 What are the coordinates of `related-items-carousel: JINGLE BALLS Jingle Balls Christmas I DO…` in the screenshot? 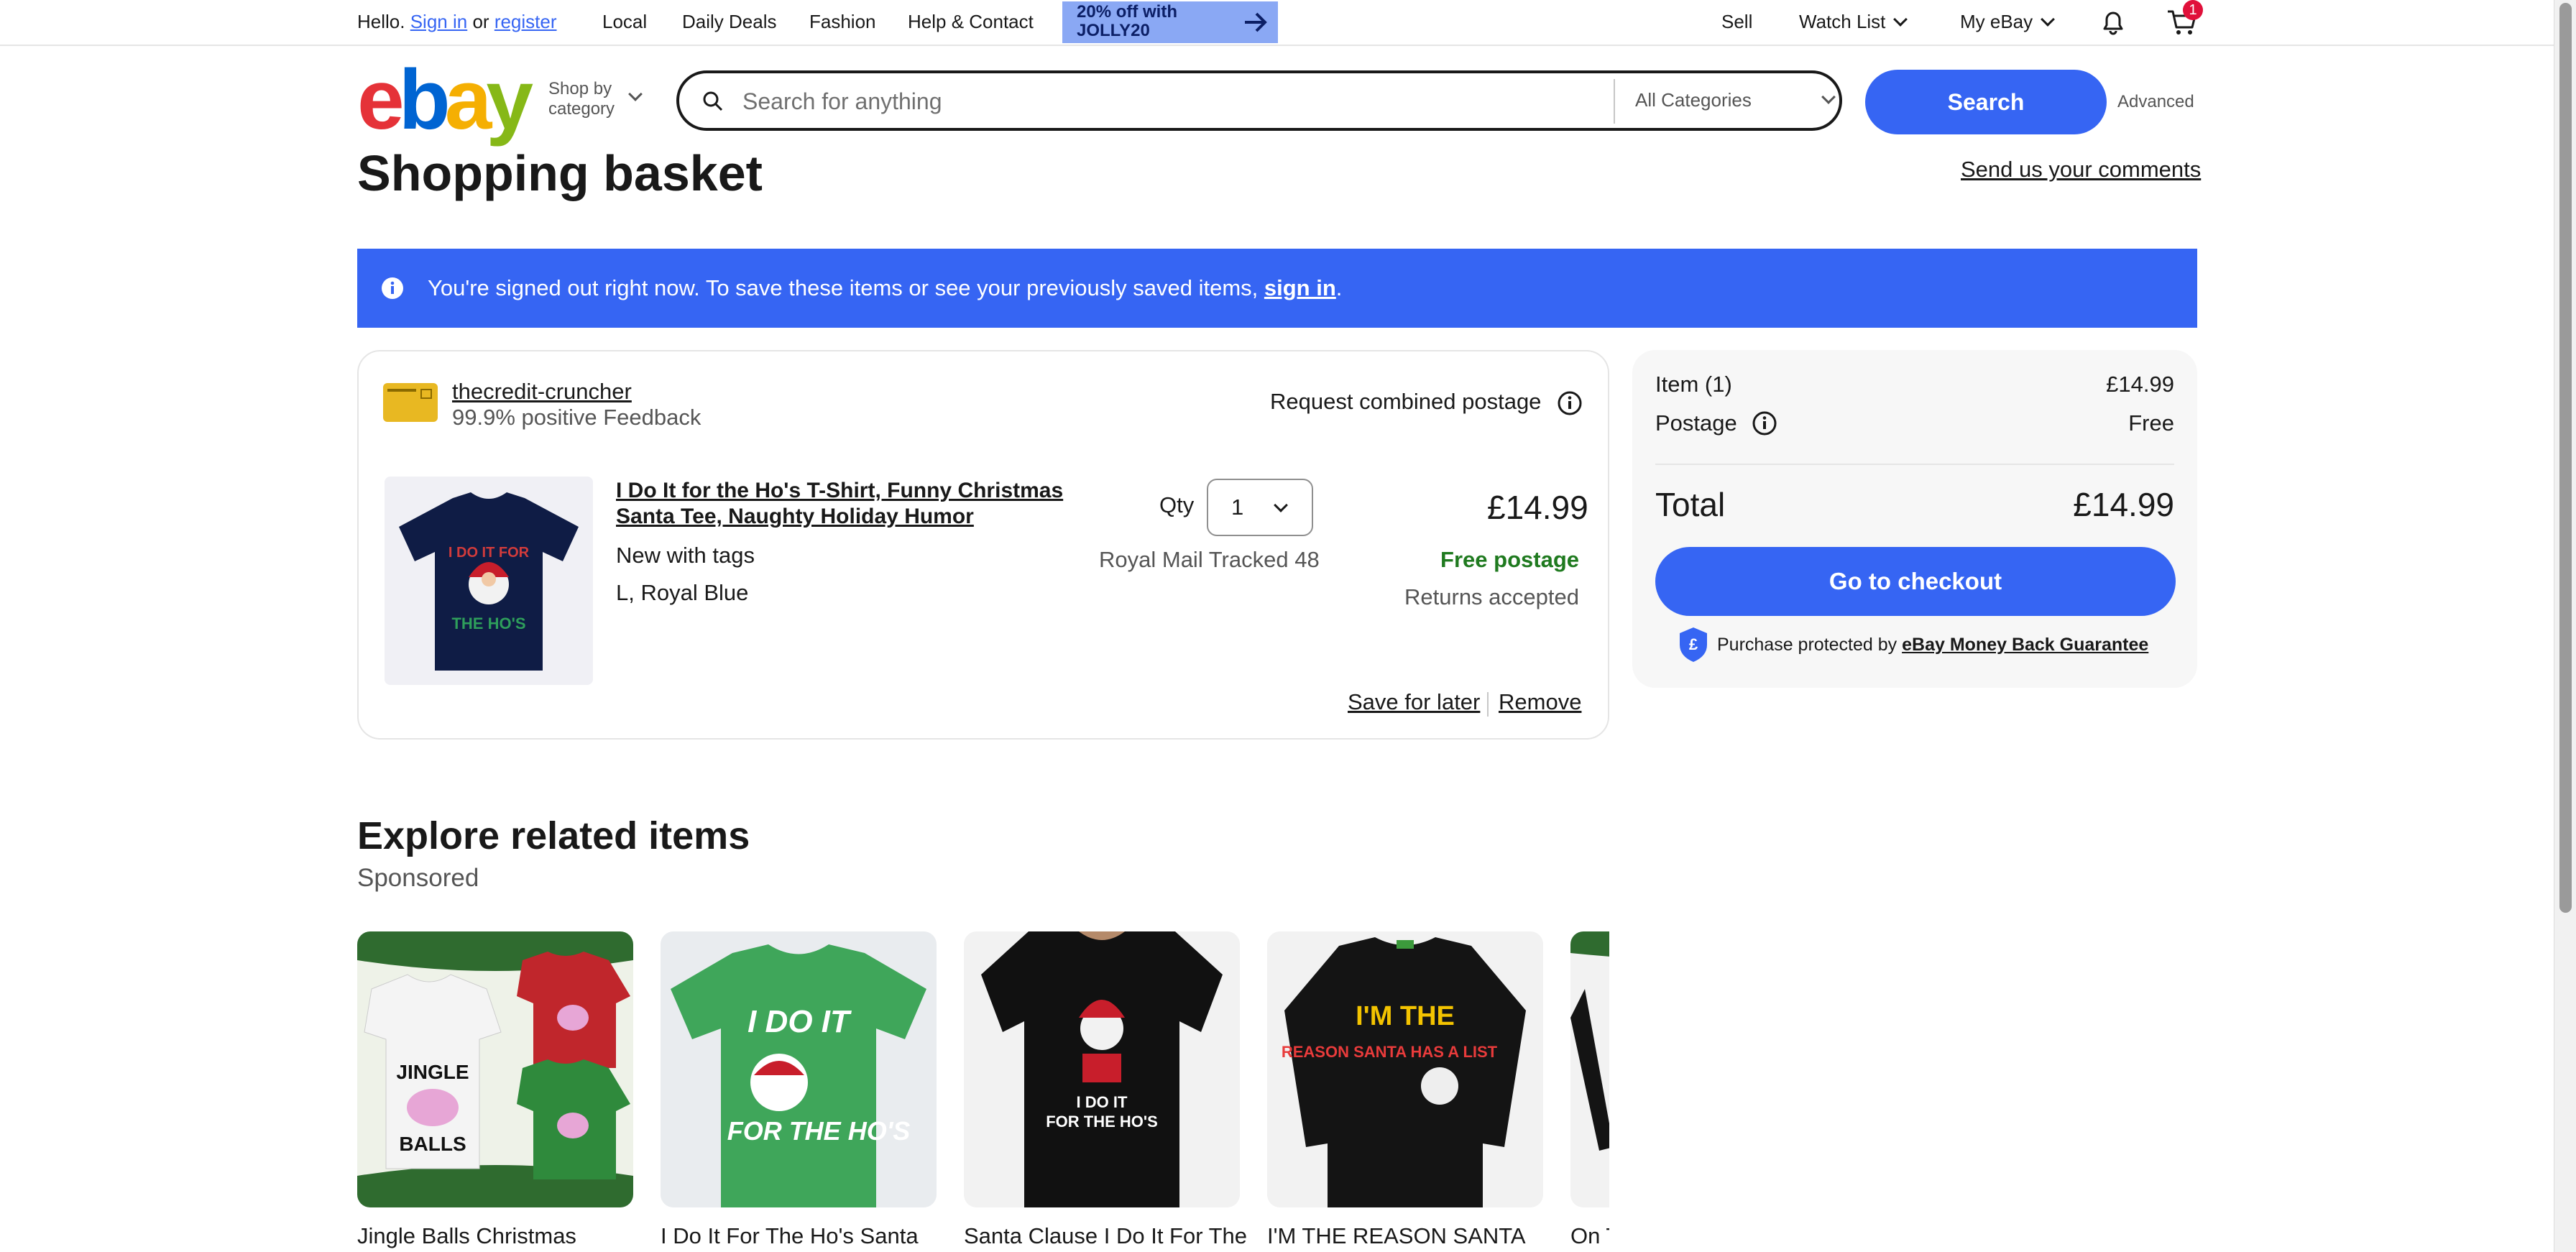 It's located at (983, 1091).